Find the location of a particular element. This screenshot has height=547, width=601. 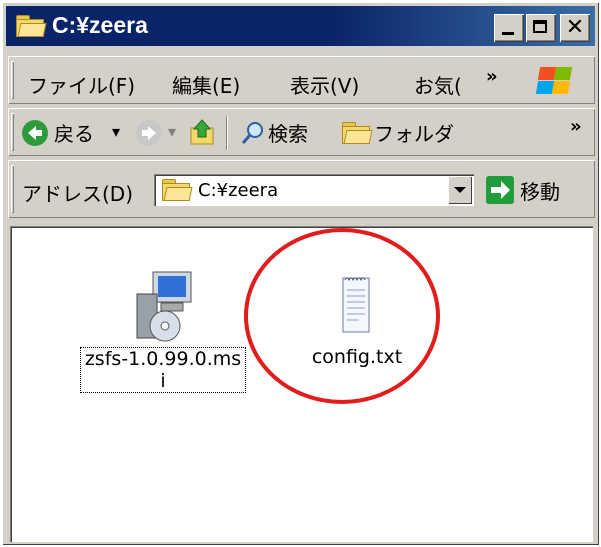

file-name: zsfs-1.0.99.0.msi is located at coordinates (163, 370).